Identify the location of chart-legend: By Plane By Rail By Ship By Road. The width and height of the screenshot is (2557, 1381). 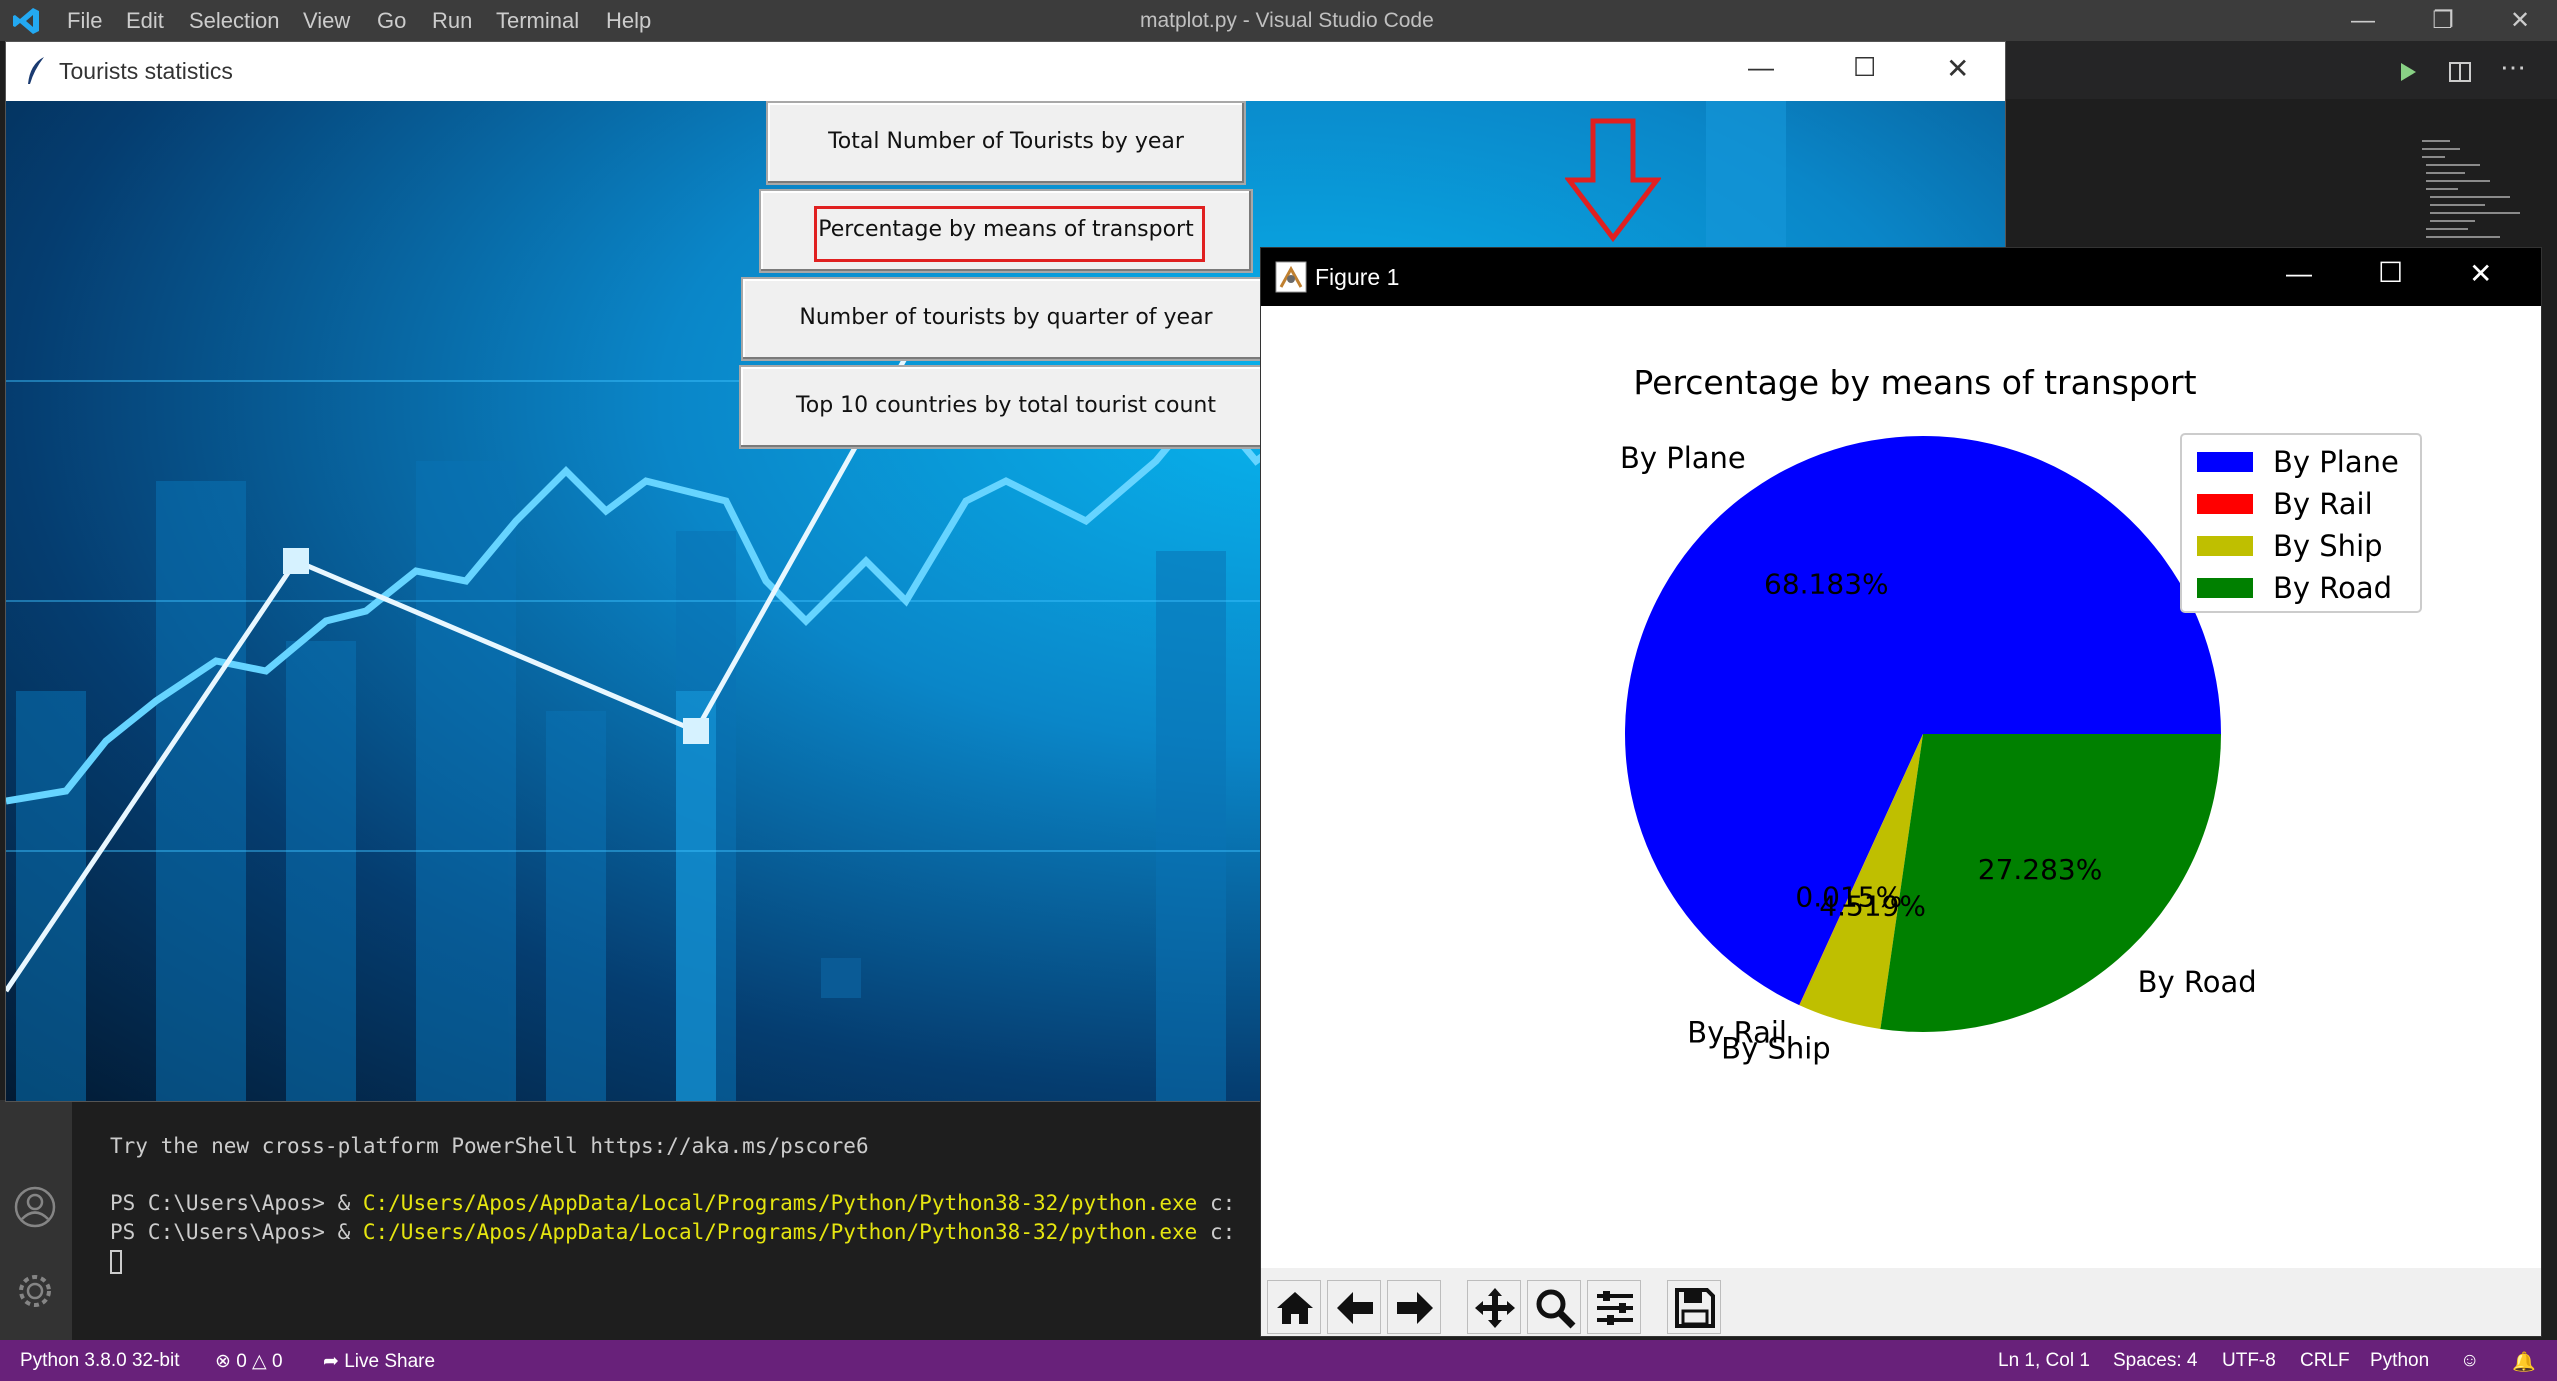
(2301, 523).